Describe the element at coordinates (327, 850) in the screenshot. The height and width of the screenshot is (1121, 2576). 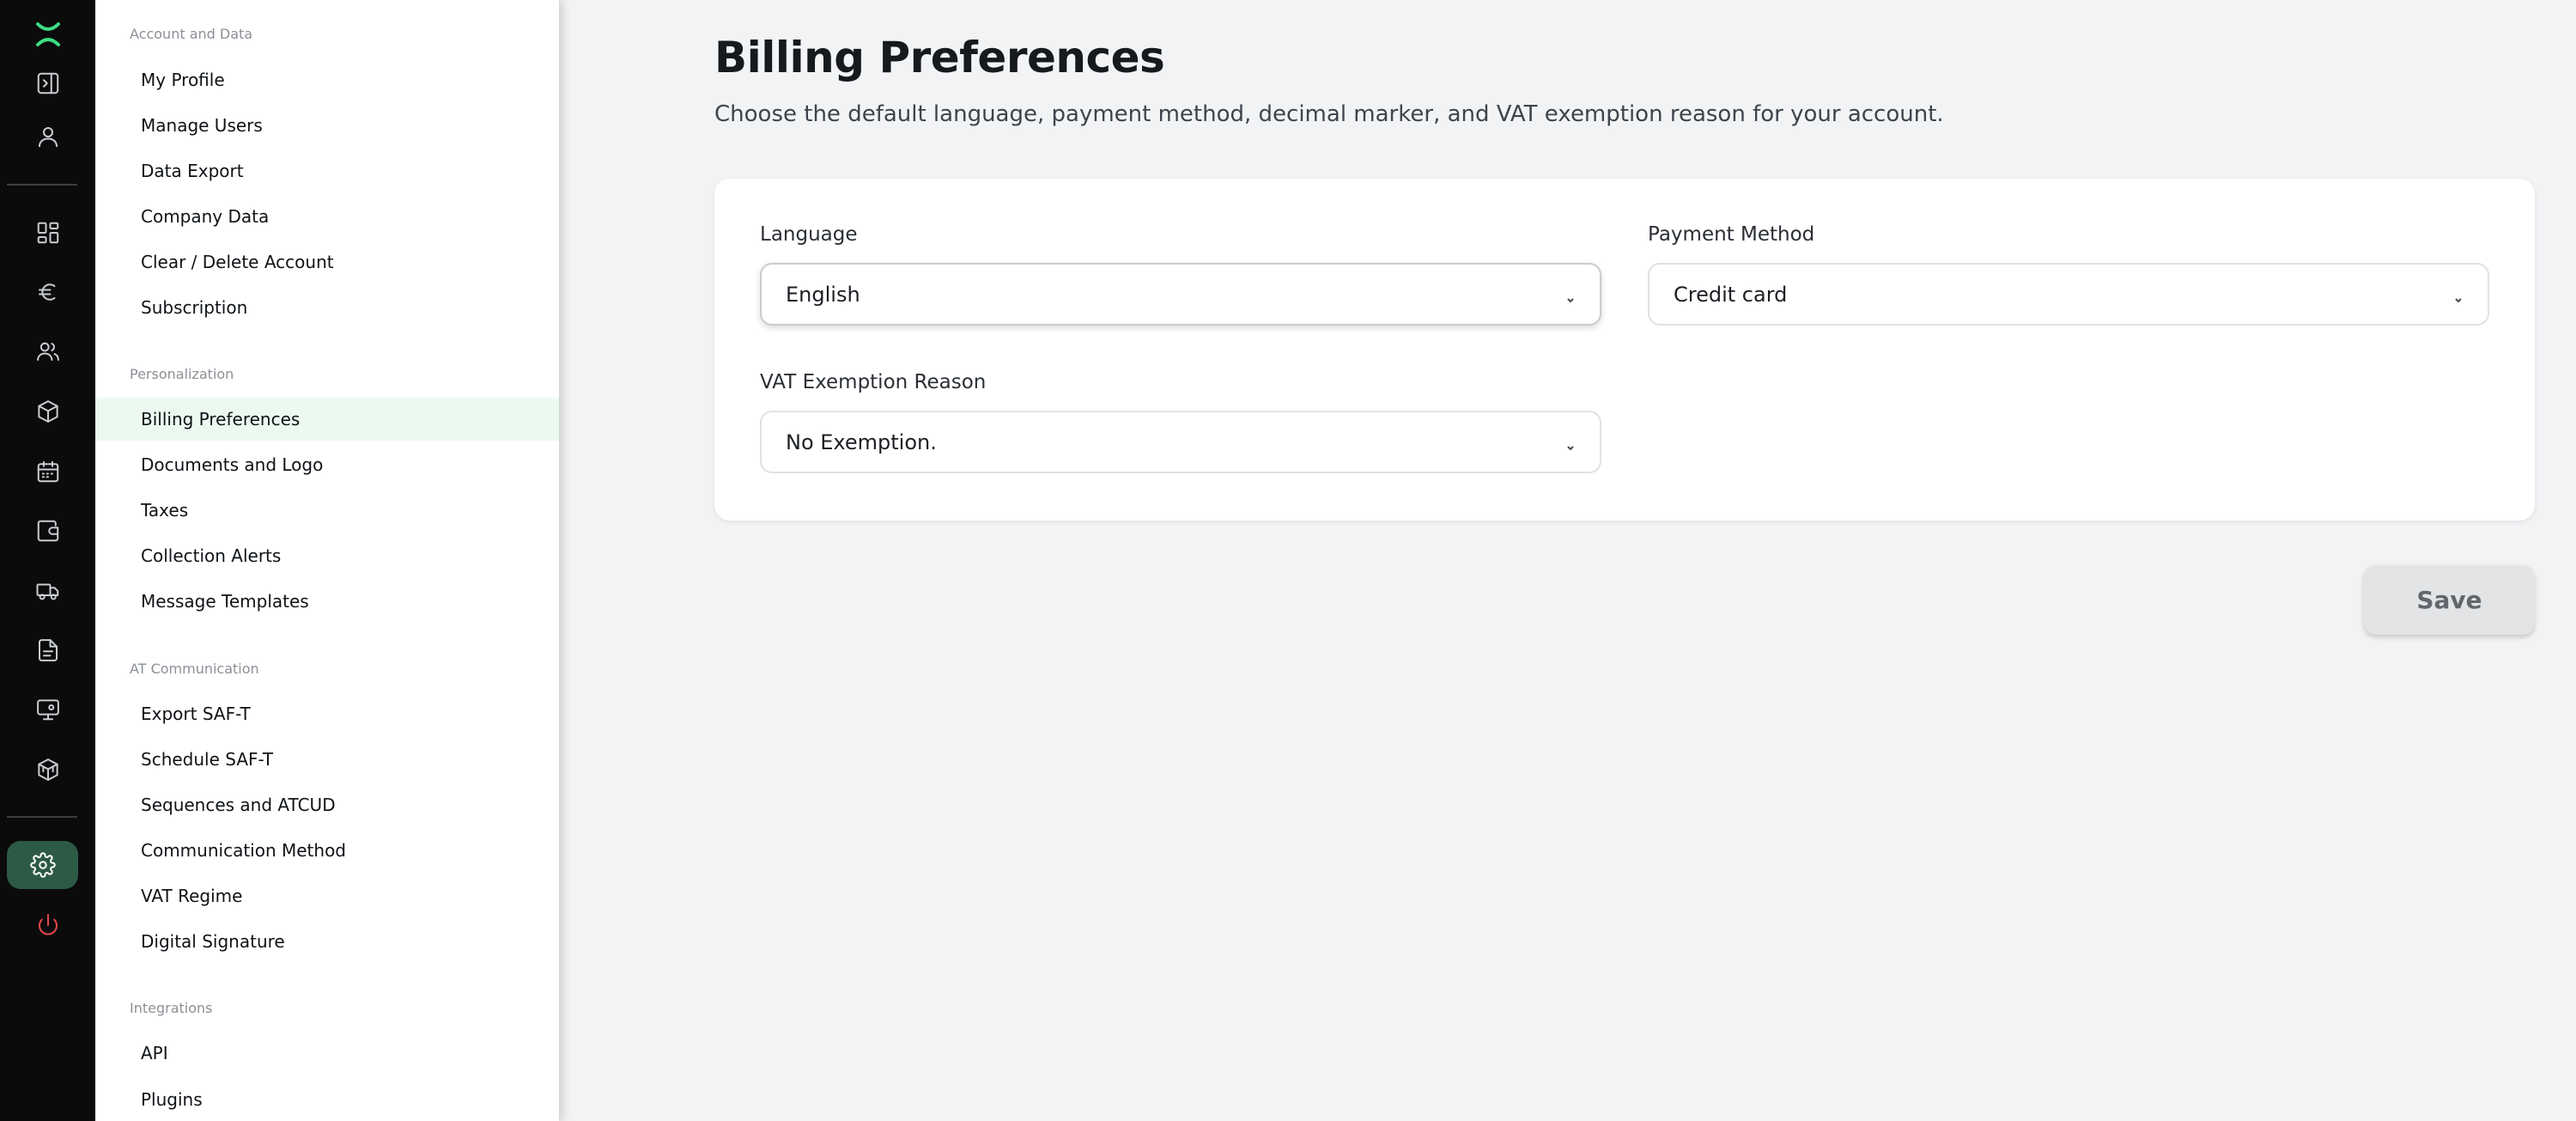
I see `sidebar-item-communication-method: Communication Method` at that location.